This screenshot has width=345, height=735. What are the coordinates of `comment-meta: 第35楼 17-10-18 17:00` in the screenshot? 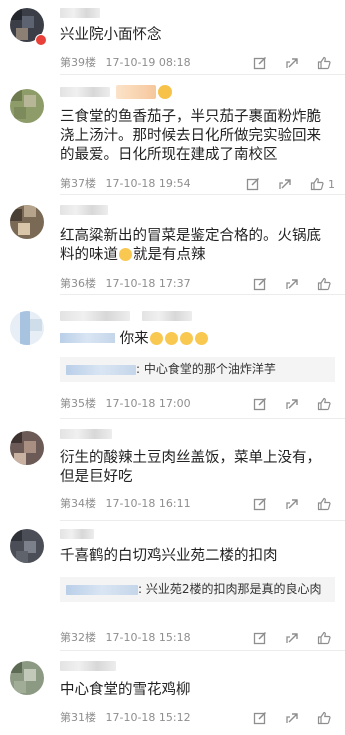 It's located at (128, 404).